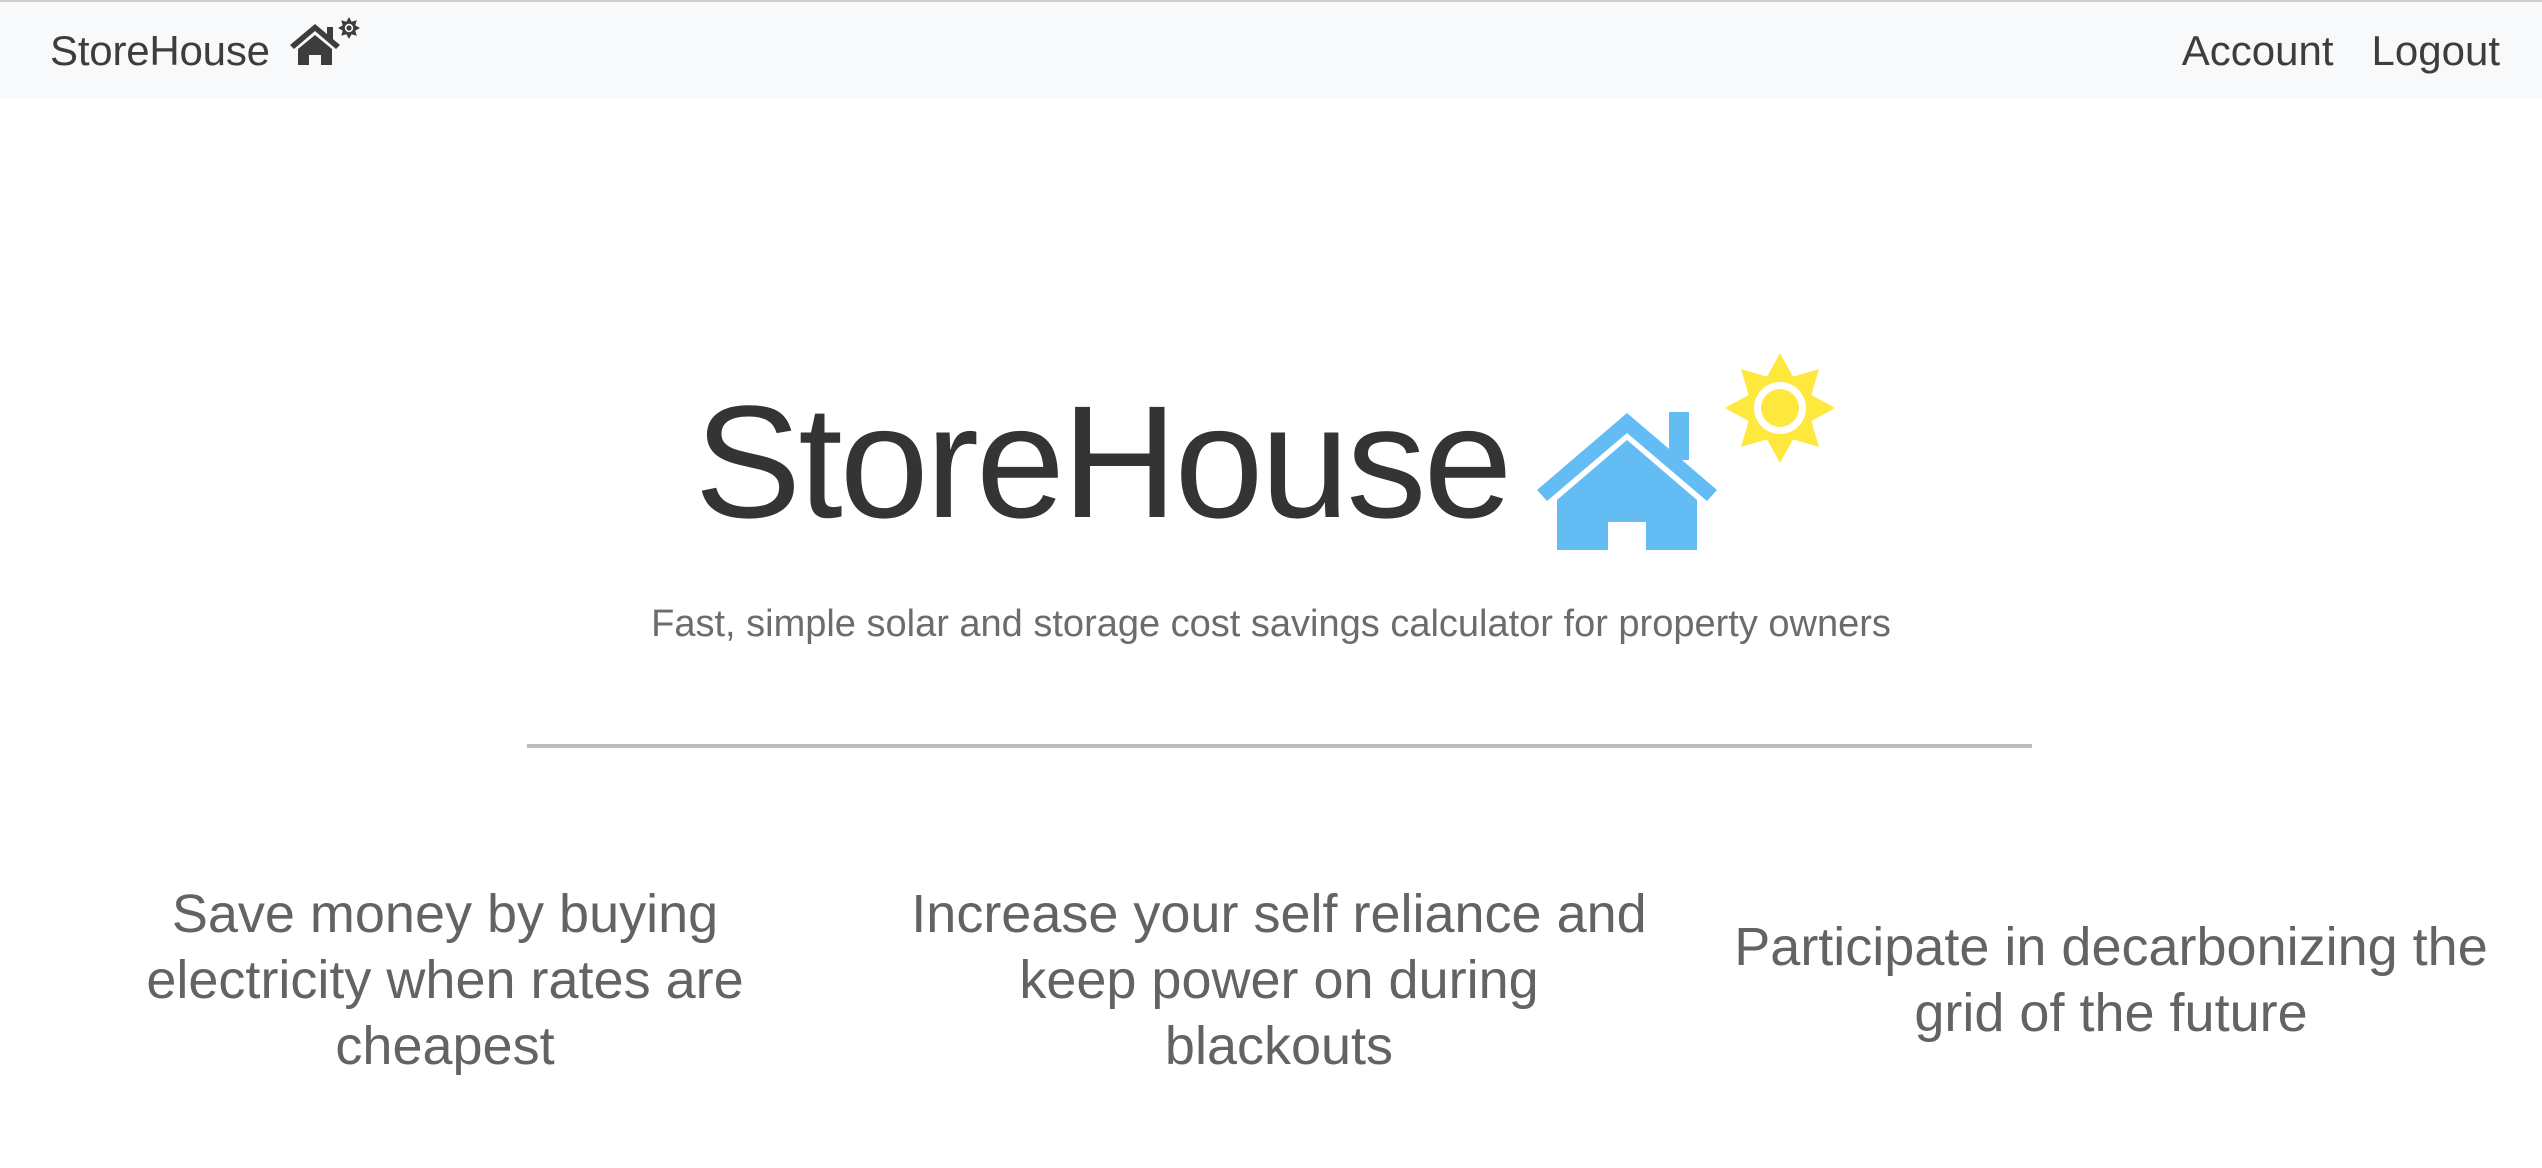 Image resolution: width=2542 pixels, height=1168 pixels. I want to click on navbar: StoreHouse Account Logout, so click(1271, 50).